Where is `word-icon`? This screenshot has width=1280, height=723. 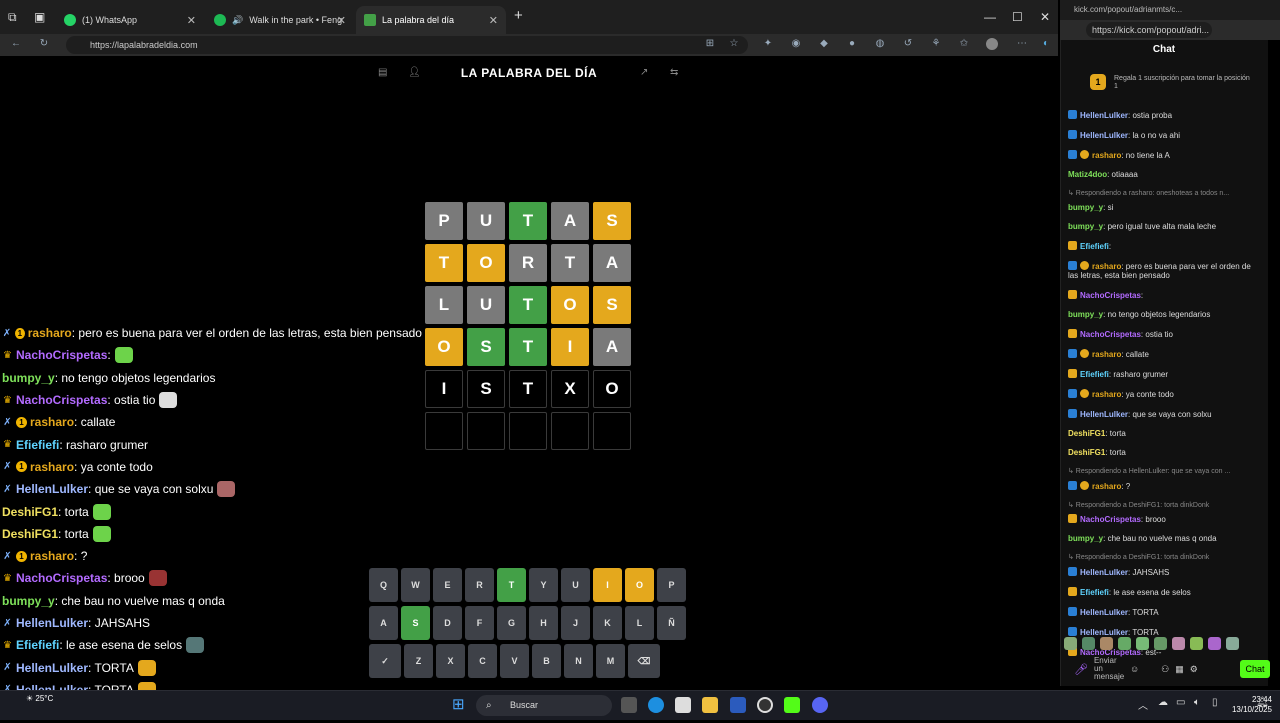
word-icon is located at coordinates (738, 705).